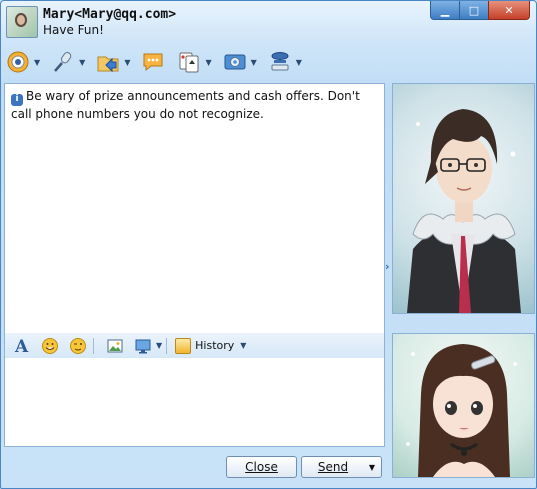  Describe the element at coordinates (50, 346) in the screenshot. I see `emoticon-icon` at that location.